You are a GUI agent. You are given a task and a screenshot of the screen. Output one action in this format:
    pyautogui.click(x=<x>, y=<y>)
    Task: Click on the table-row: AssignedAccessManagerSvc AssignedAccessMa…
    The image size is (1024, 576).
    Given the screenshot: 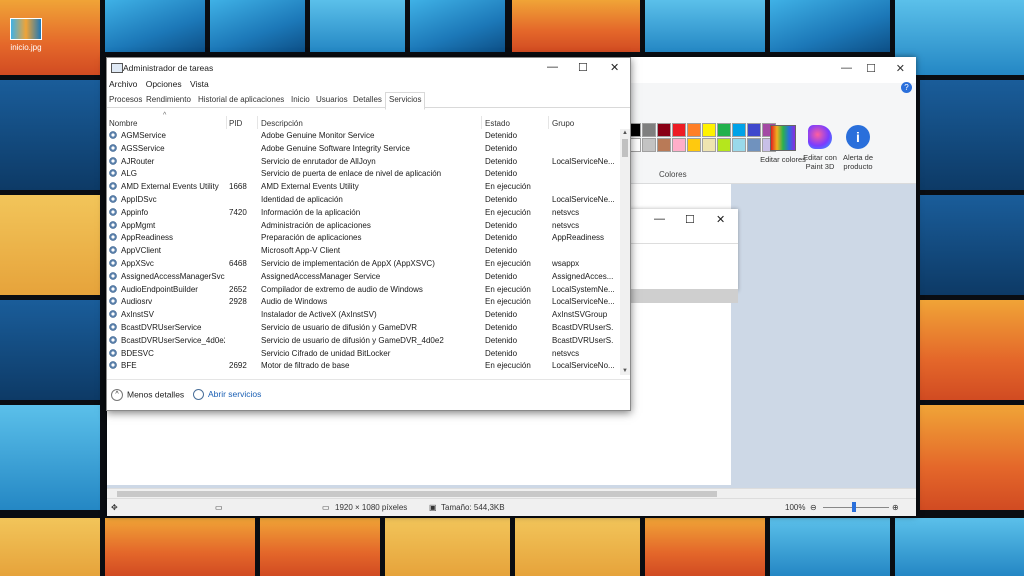 What is the action you would take?
    pyautogui.click(x=363, y=276)
    